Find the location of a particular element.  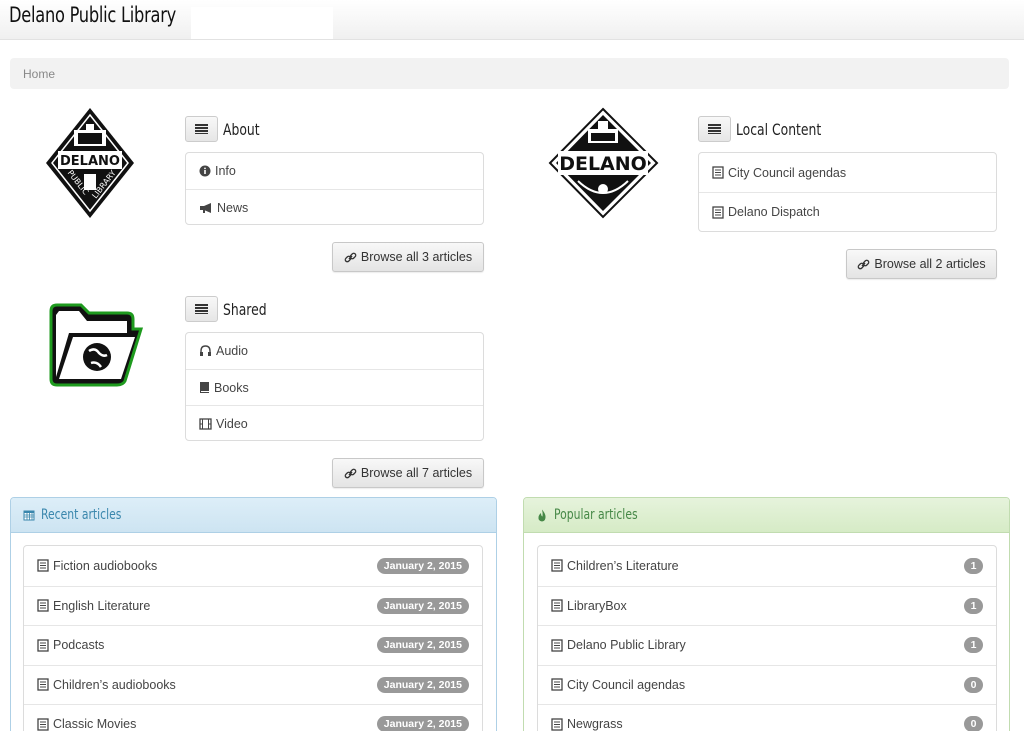

category-local-title: Local Content is located at coordinates (766, 129).